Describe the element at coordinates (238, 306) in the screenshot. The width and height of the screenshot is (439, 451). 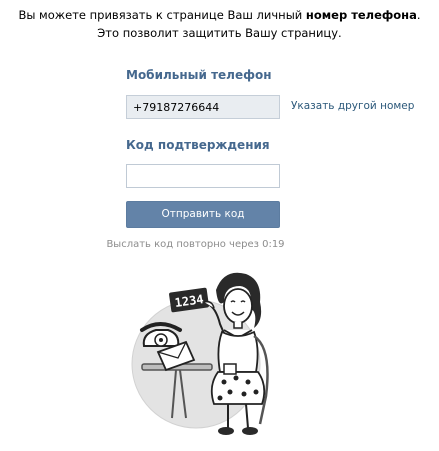
I see `face` at that location.